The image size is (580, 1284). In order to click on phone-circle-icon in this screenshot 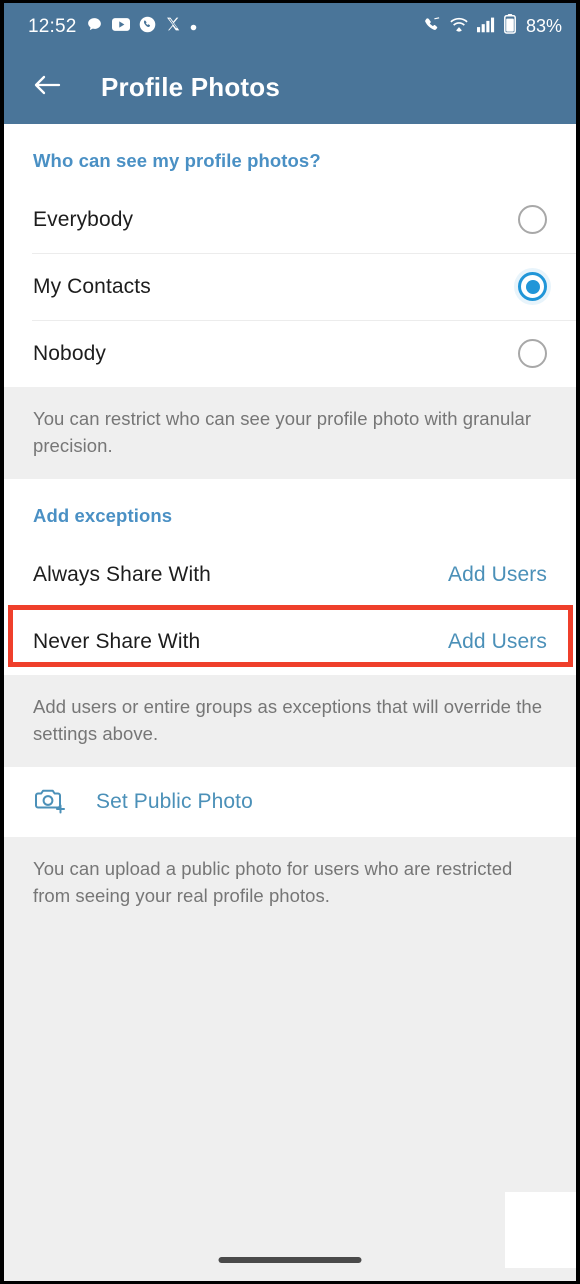, I will do `click(147, 27)`.